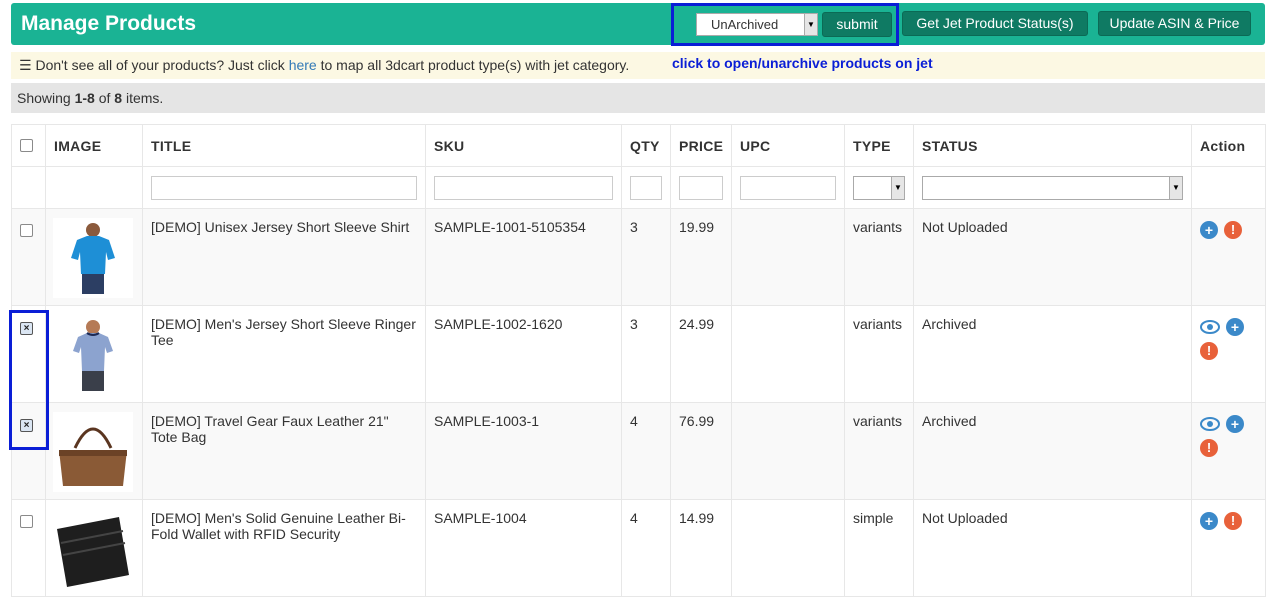  What do you see at coordinates (701, 257) in the screenshot?
I see `product-price: 19.99` at bounding box center [701, 257].